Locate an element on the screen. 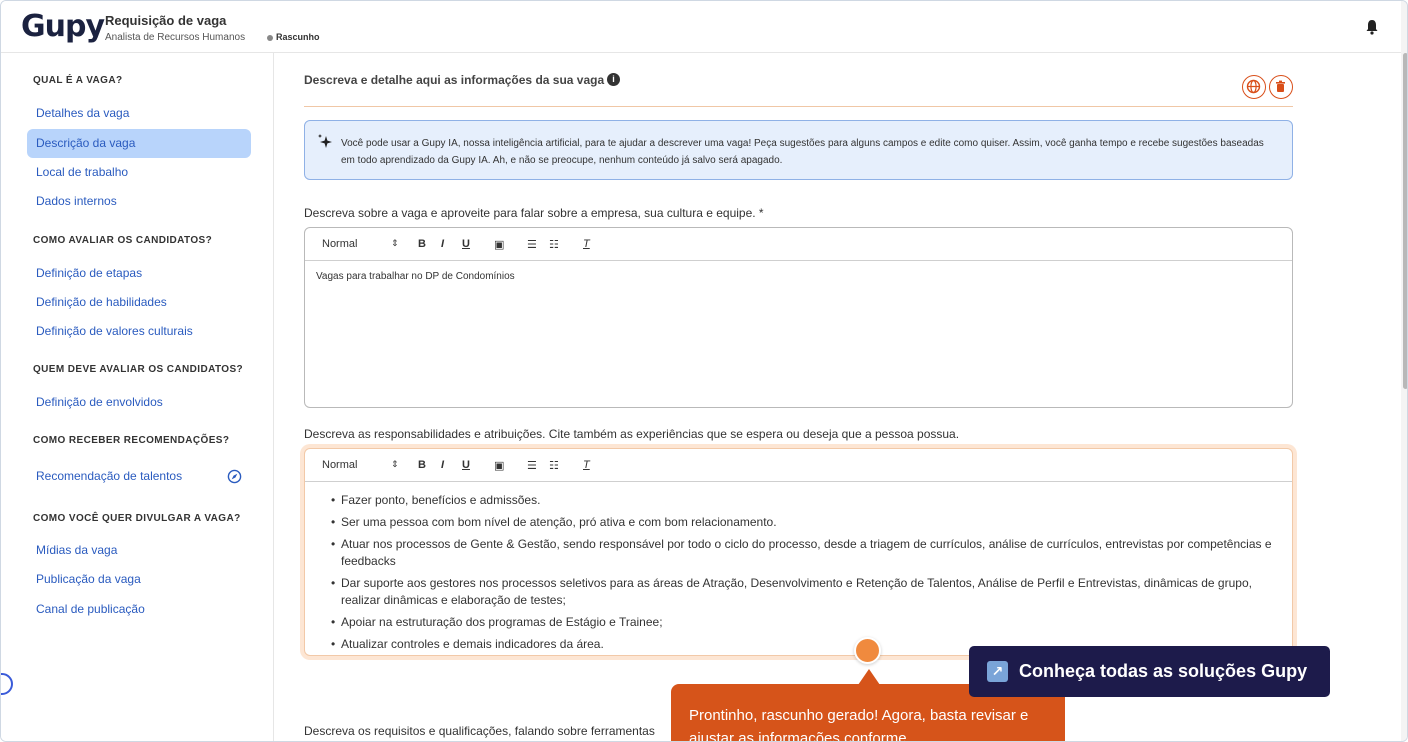 Image resolution: width=1408 pixels, height=742 pixels. external-link-icon: ↗ is located at coordinates (997, 671).